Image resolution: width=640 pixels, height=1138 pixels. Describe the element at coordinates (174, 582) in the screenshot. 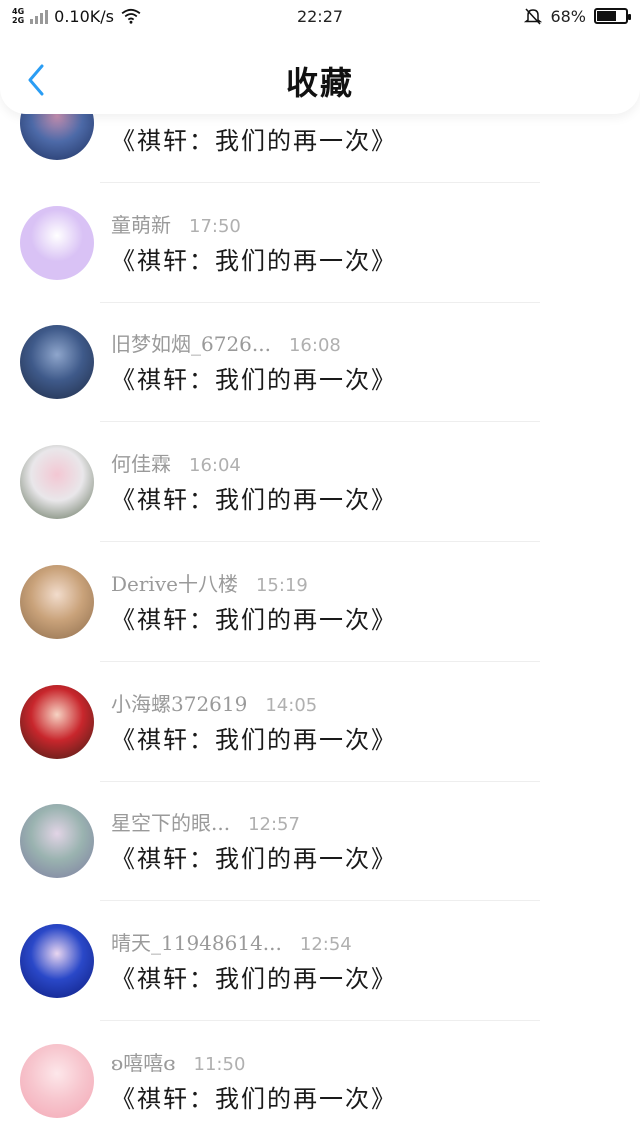

I see `username: Derive十八楼` at that location.